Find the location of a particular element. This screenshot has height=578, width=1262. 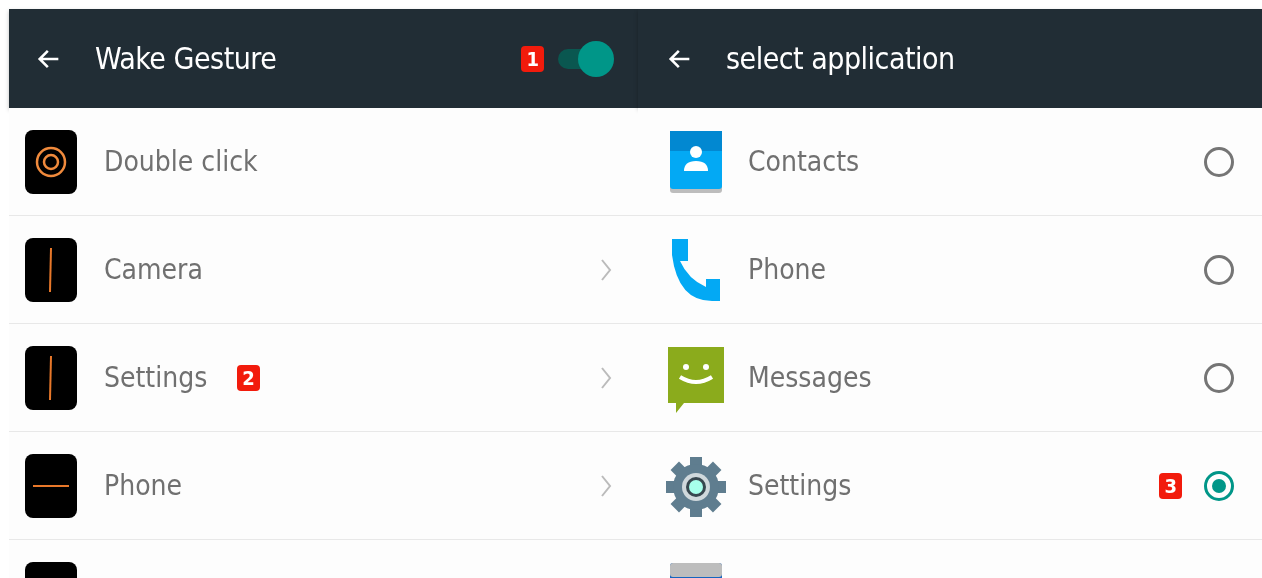

app-name: Messages is located at coordinates (810, 377).